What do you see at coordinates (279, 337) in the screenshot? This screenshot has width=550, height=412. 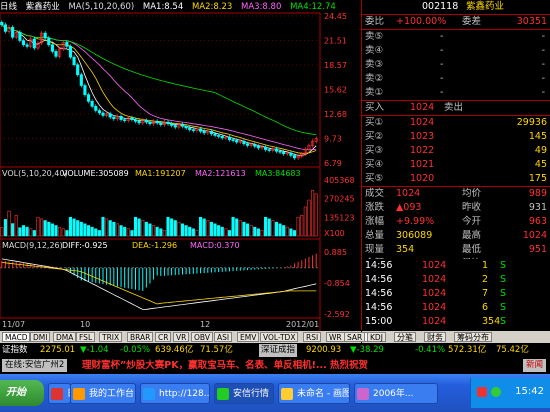 I see `tab-vol-tdx: VOL-TDX` at bounding box center [279, 337].